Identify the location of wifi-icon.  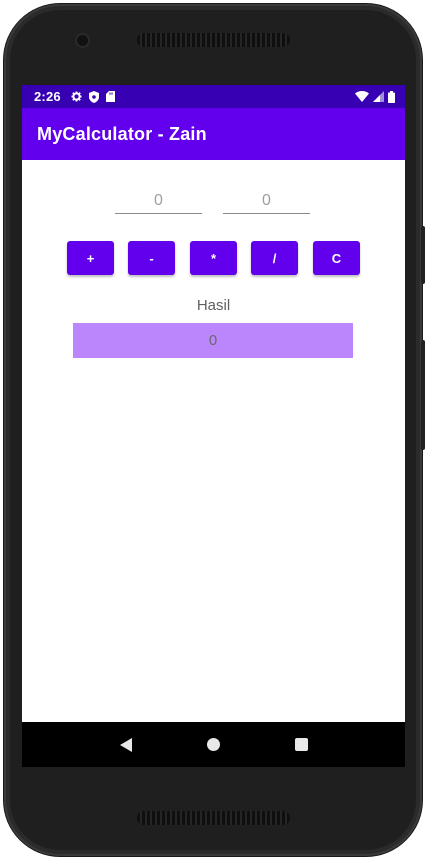
(362, 96).